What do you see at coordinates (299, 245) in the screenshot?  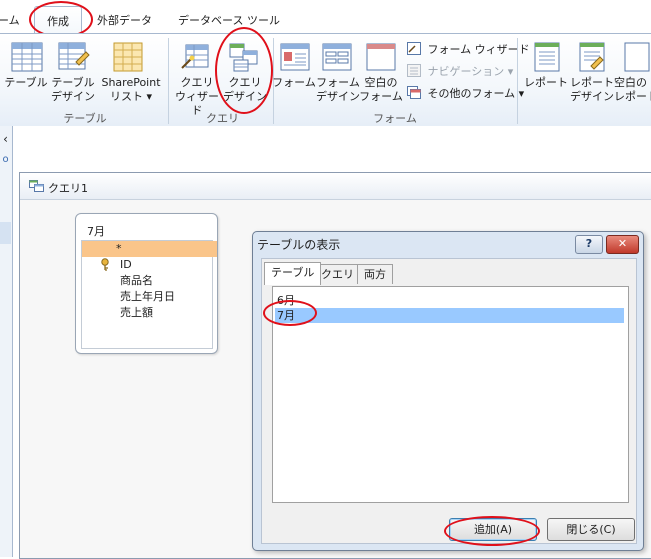 I see `dialog-title: テーブルの表示` at bounding box center [299, 245].